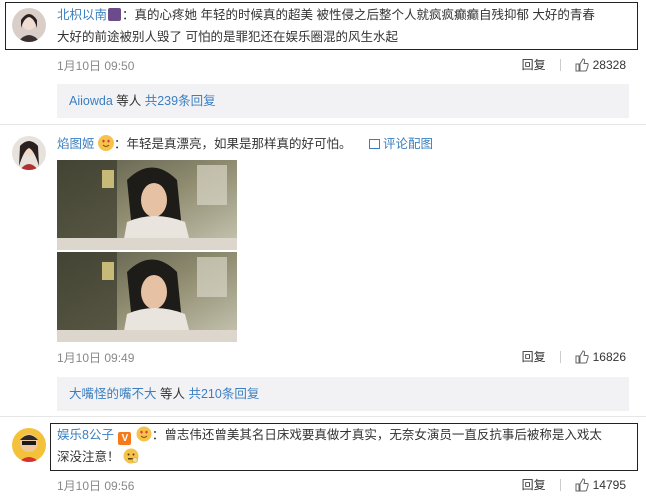  Describe the element at coordinates (574, 484) in the screenshot. I see `comment-actions: 回复 14795` at that location.